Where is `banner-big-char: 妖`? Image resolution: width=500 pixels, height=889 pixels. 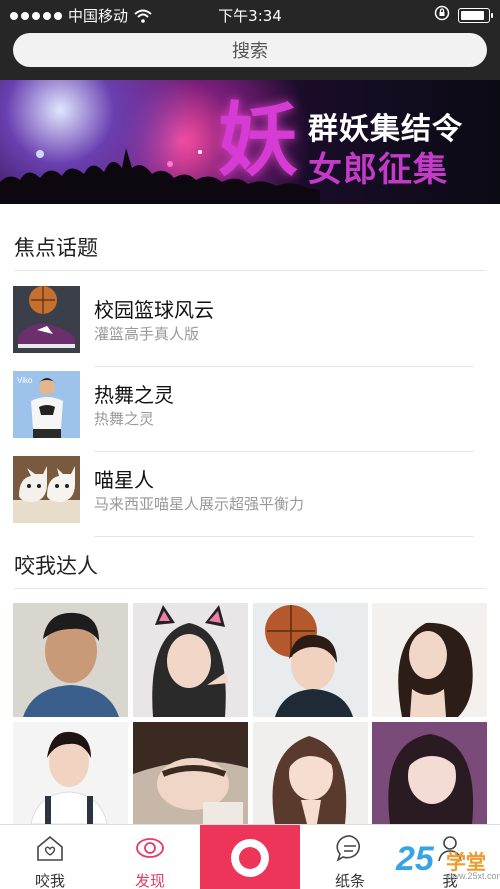 banner-big-char: 妖 is located at coordinates (258, 140).